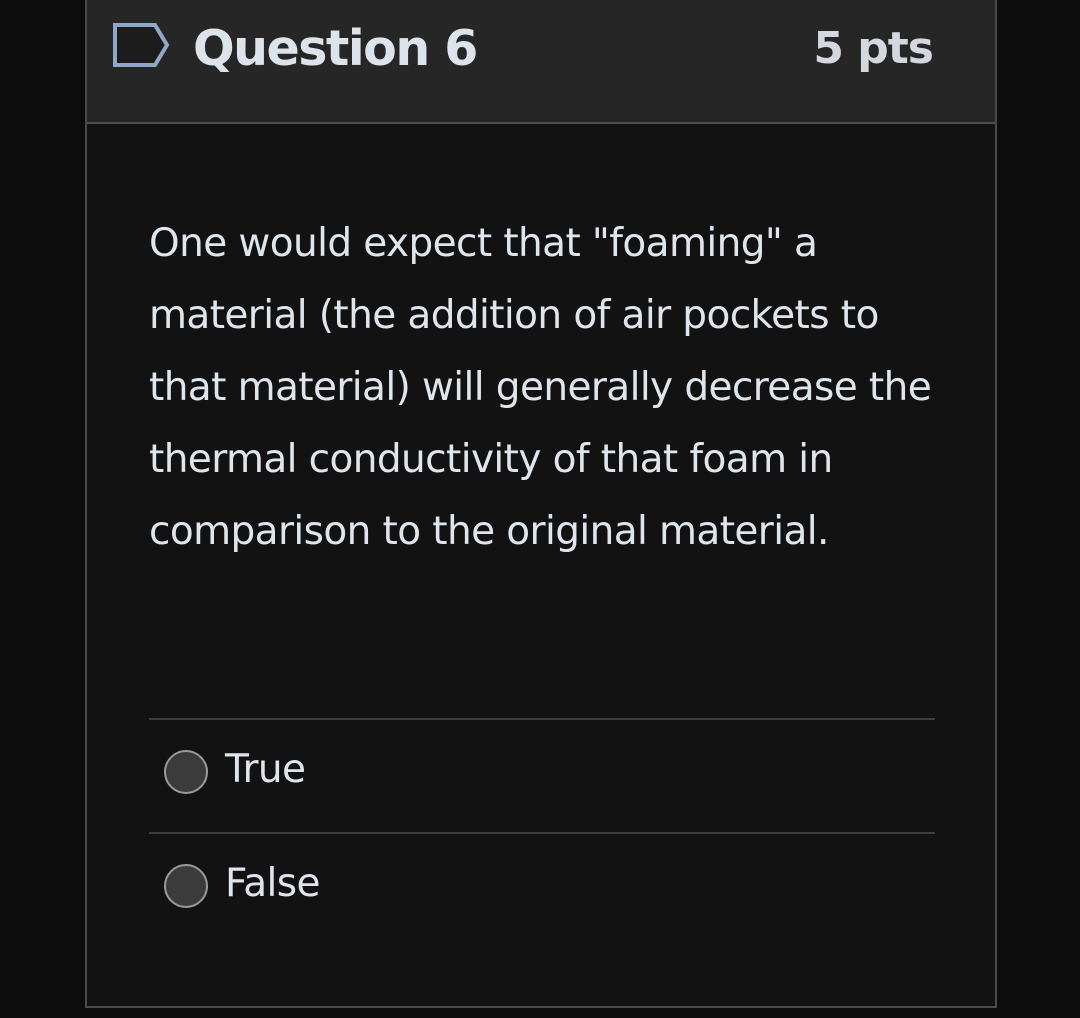 This screenshot has width=1080, height=1018. What do you see at coordinates (542, 890) in the screenshot?
I see `answer-option-false: False` at bounding box center [542, 890].